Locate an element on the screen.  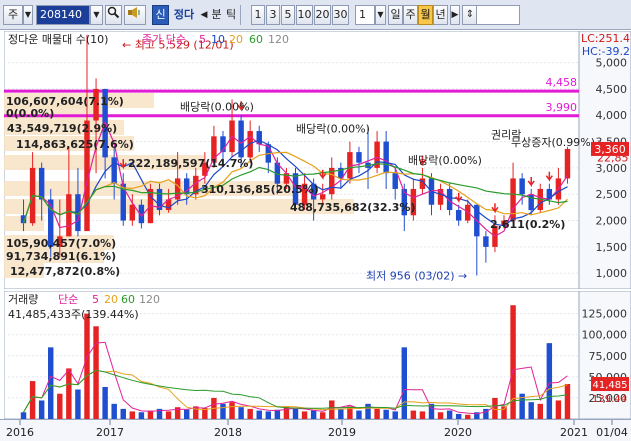
lc-label: LC:251.4 is located at coordinates (605, 38).